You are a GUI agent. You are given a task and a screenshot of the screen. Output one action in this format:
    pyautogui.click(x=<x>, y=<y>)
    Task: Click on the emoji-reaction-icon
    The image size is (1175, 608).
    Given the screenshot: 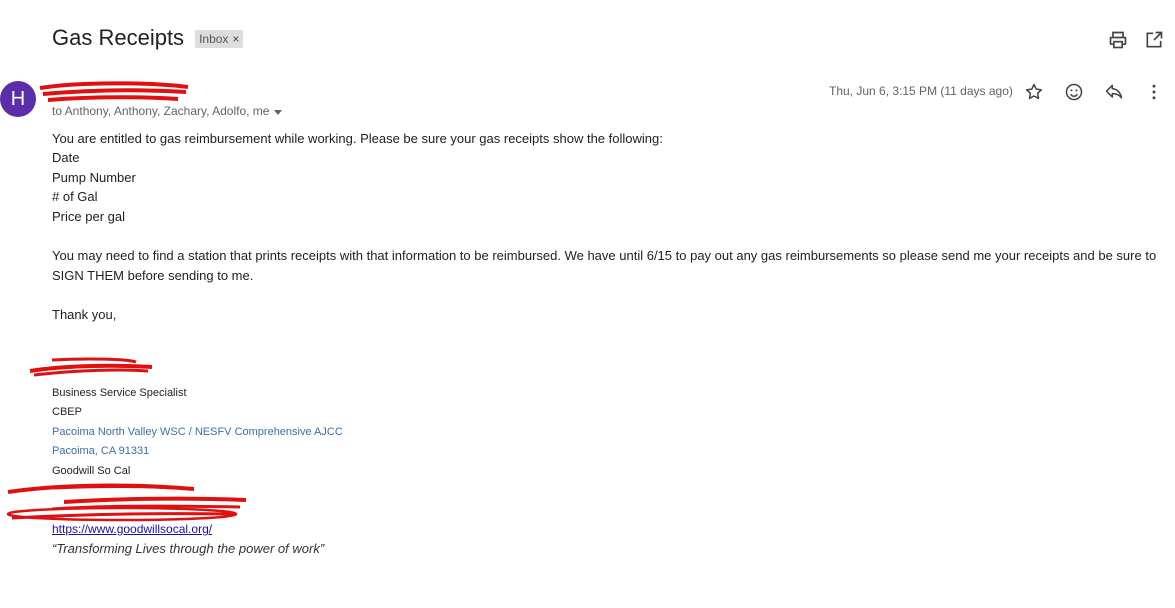 What is the action you would take?
    pyautogui.click(x=1074, y=92)
    